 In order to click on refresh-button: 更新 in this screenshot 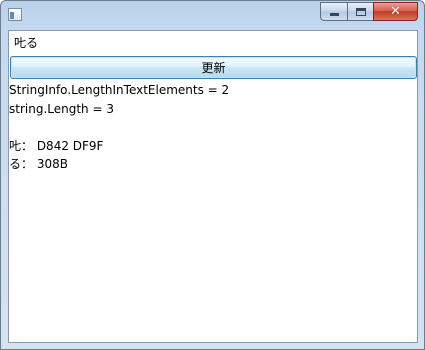, I will do `click(213, 67)`.